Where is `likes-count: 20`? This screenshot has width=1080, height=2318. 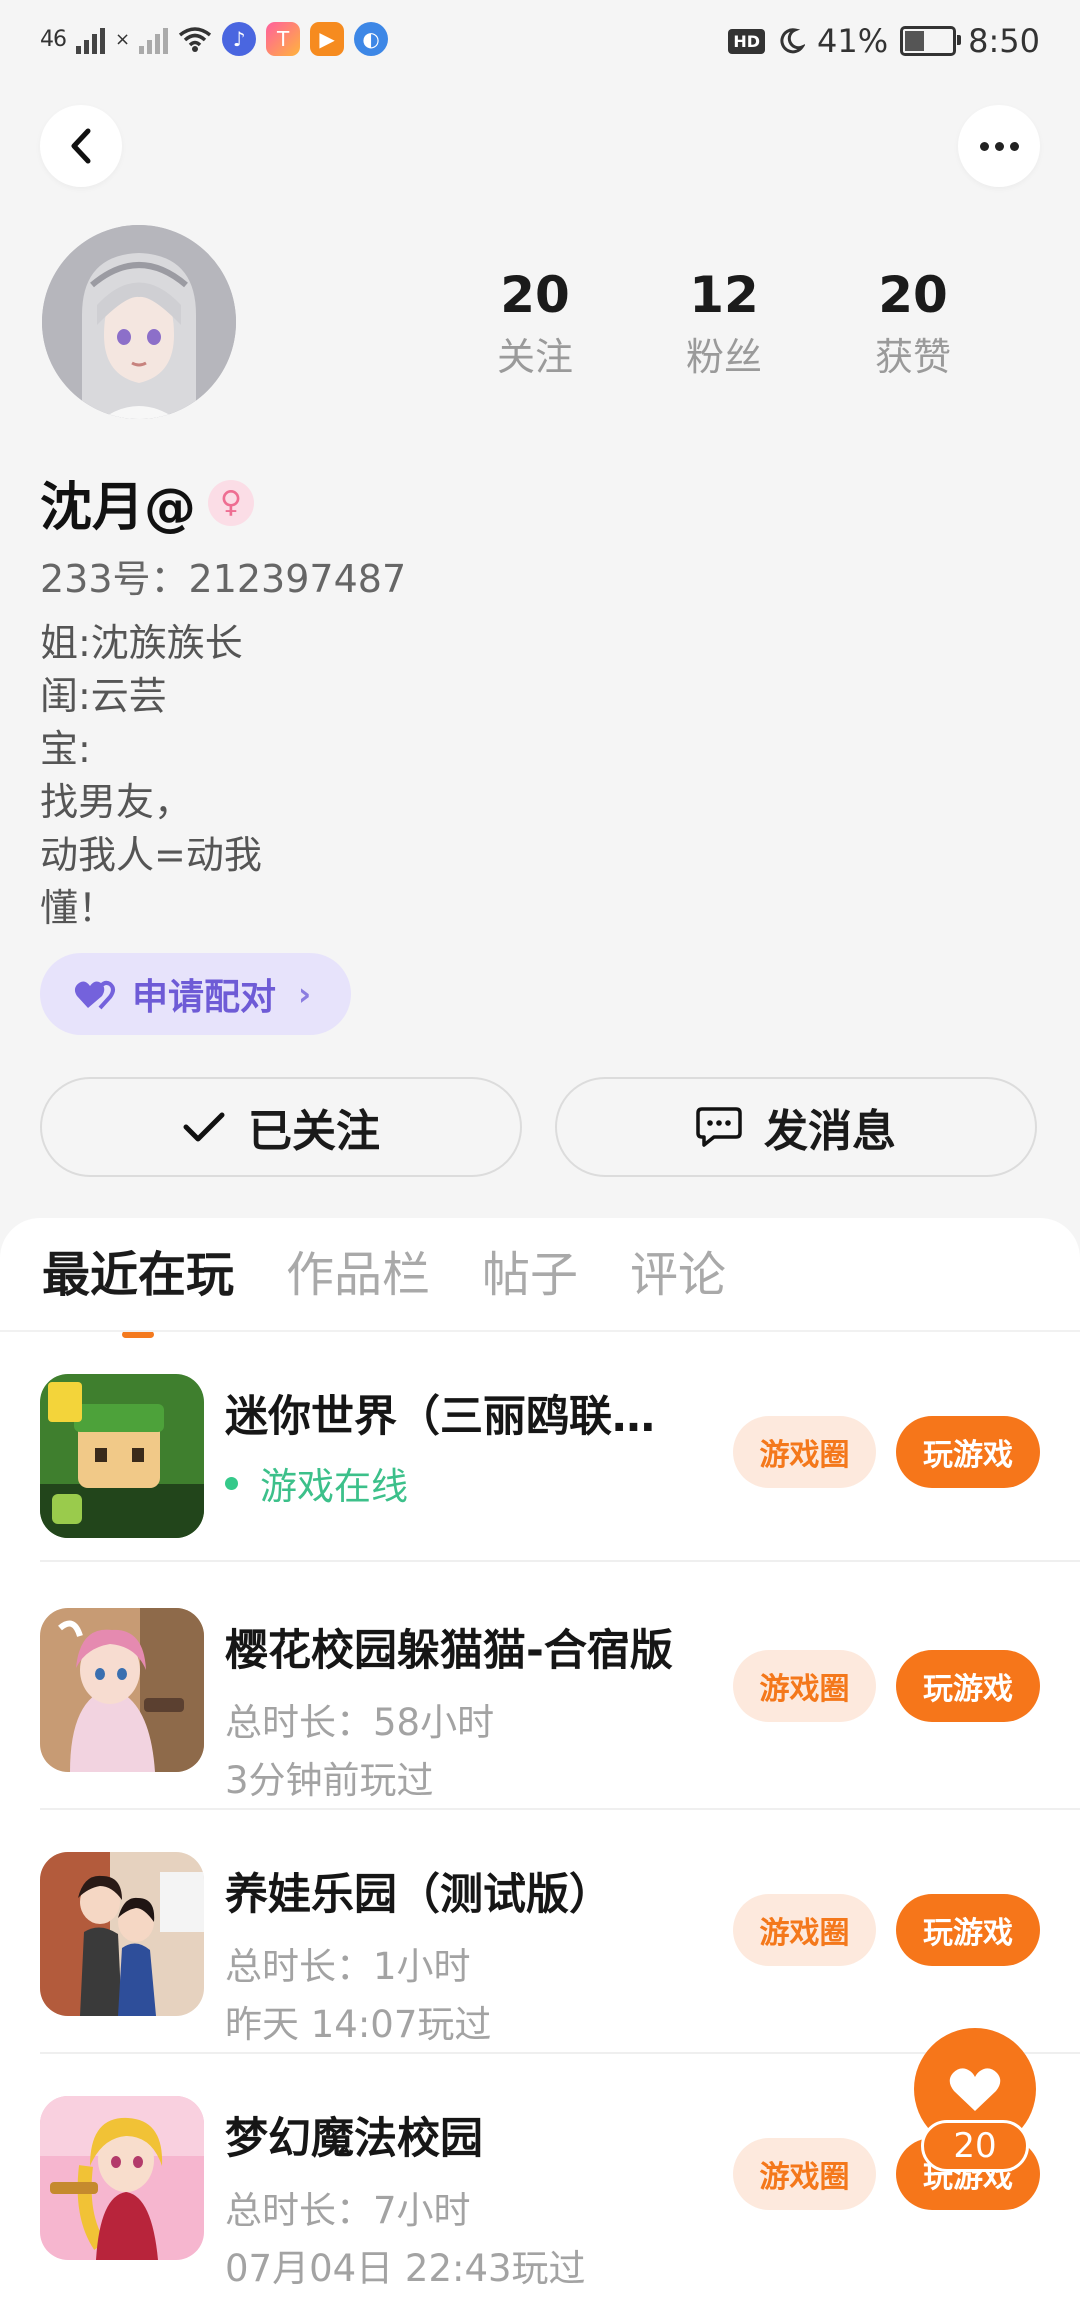
likes-count: 20 is located at coordinates (913, 295).